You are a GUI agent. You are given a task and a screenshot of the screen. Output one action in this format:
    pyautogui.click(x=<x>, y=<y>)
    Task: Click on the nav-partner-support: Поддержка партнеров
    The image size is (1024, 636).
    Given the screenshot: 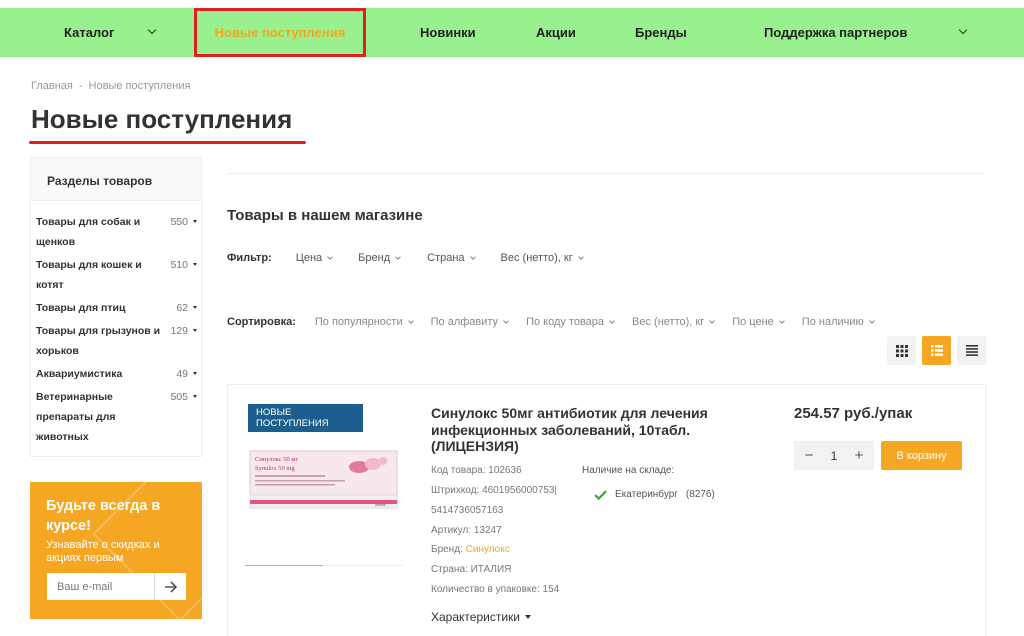 What is the action you would take?
    pyautogui.click(x=835, y=32)
    